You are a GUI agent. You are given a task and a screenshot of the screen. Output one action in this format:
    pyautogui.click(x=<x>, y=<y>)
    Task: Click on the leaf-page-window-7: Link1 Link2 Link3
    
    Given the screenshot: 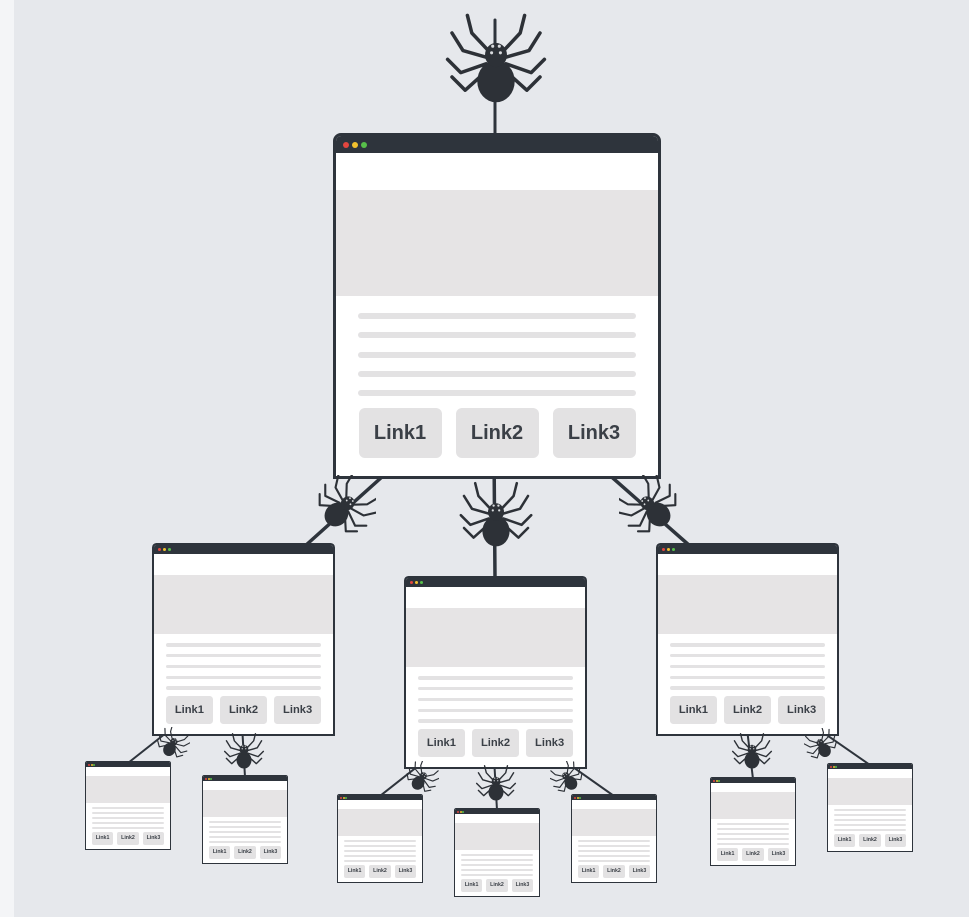 What is the action you would take?
    pyautogui.click(x=870, y=807)
    